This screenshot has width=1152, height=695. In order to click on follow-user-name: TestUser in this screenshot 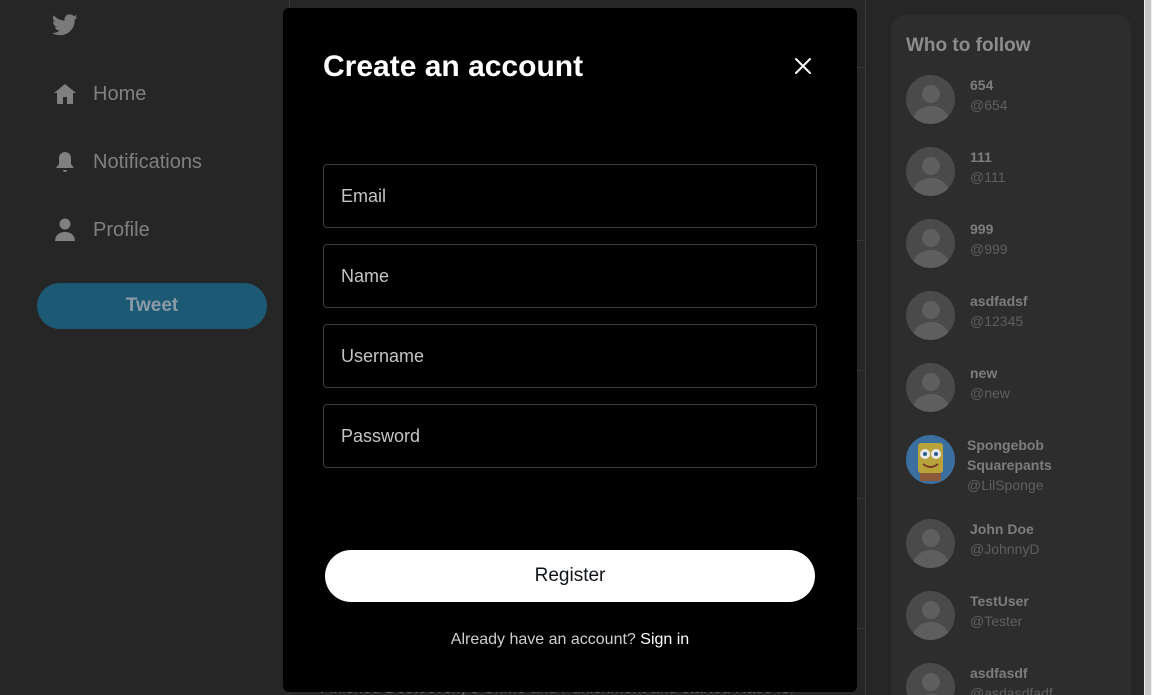, I will do `click(999, 601)`.